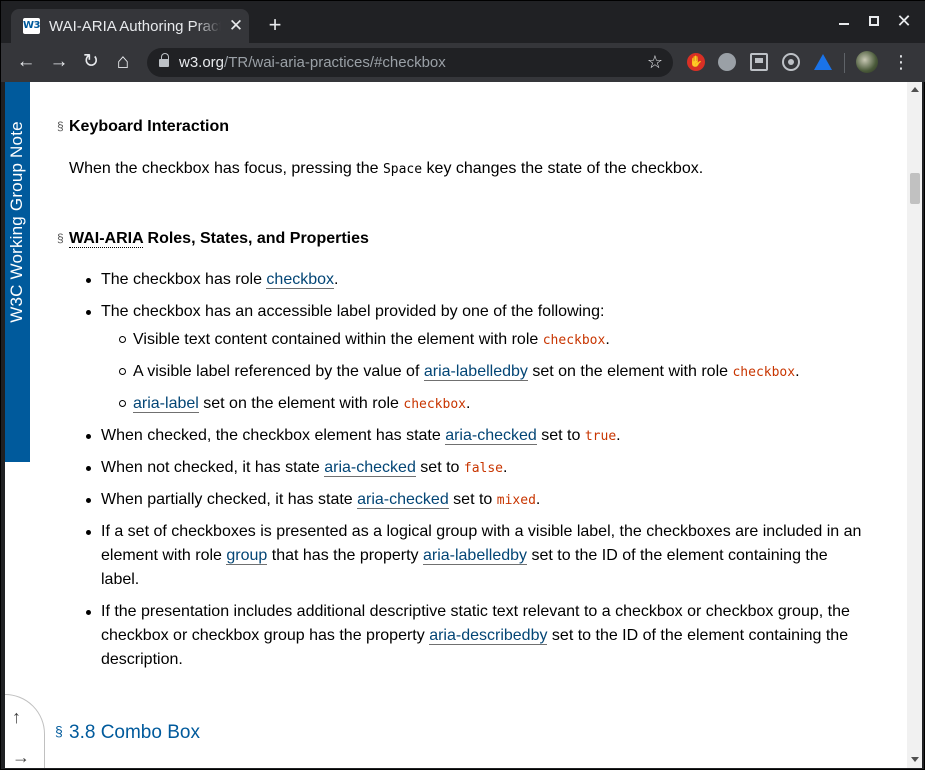 The image size is (925, 770). What do you see at coordinates (867, 62) in the screenshot?
I see `profile-avatar` at bounding box center [867, 62].